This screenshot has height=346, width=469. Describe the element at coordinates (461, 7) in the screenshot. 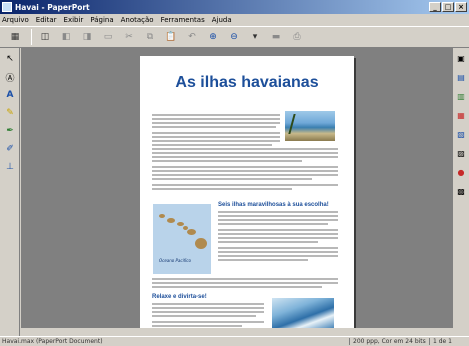

I see `close-button: ×` at that location.